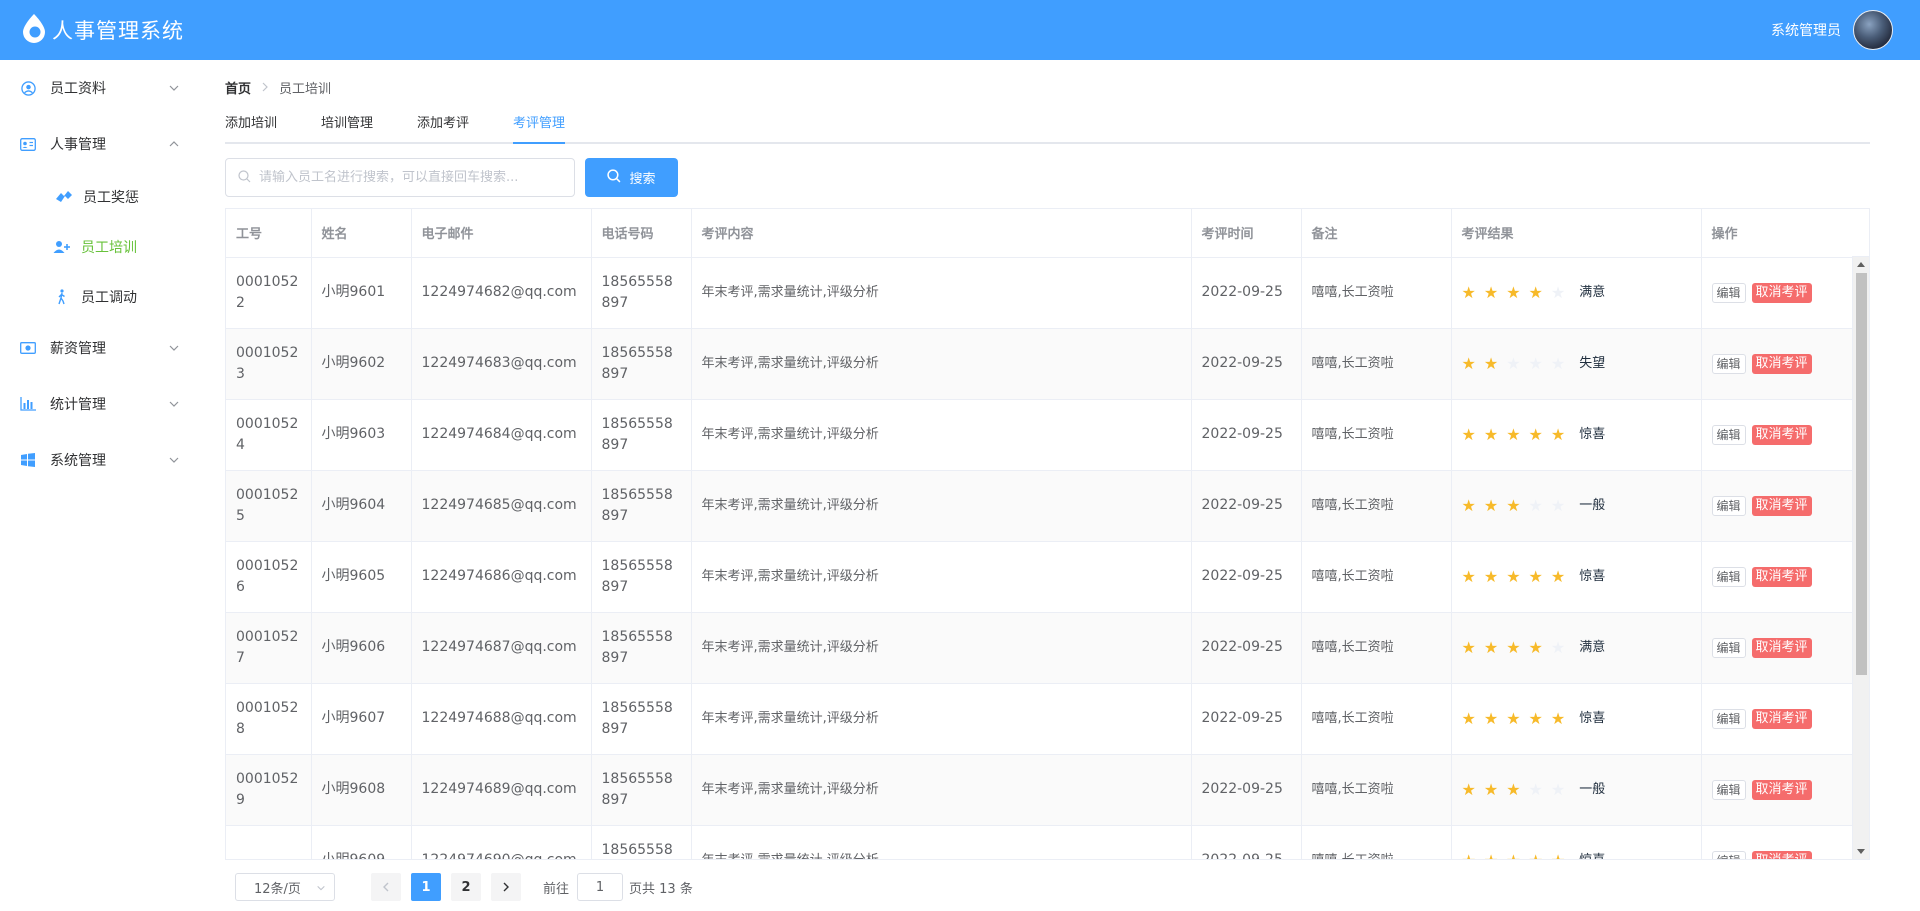  What do you see at coordinates (539, 128) in the screenshot?
I see `tab-evaluation-manage: 考评管理` at bounding box center [539, 128].